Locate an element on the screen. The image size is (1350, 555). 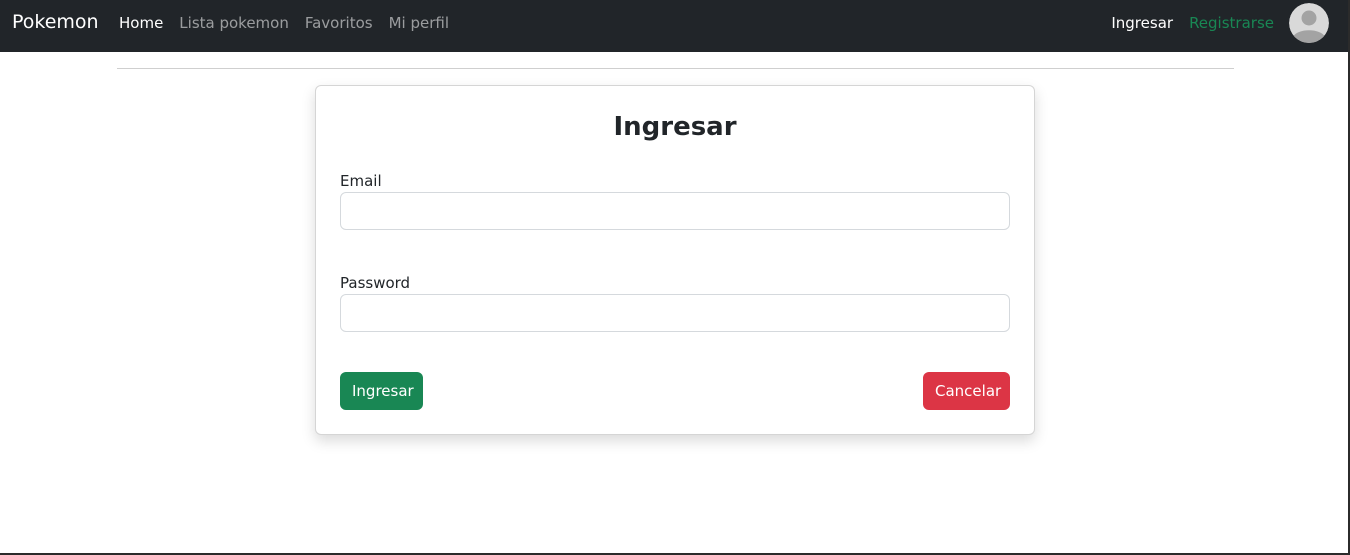
cancelar-button: Cancelar is located at coordinates (966, 391).